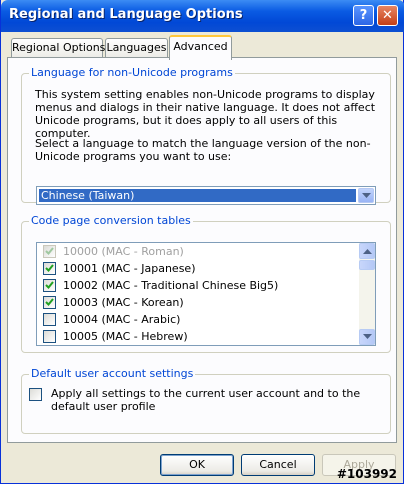 This screenshot has height=484, width=404. Describe the element at coordinates (200, 47) in the screenshot. I see `tab-advanced: Advanced` at that location.